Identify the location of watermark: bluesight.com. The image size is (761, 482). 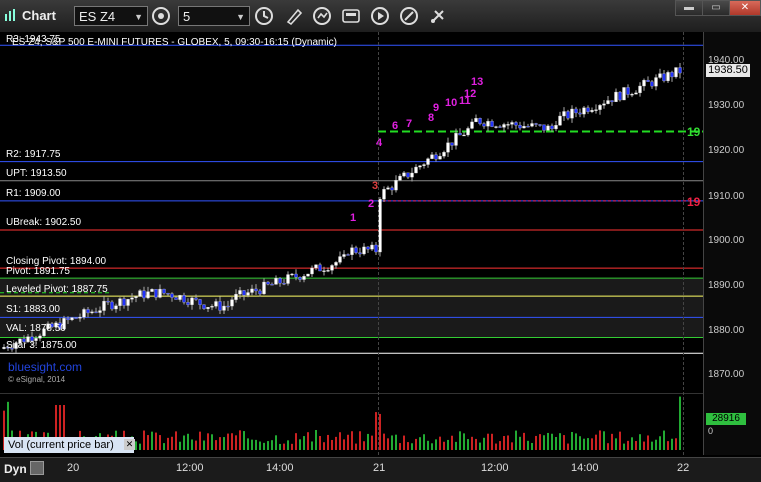
(45, 367).